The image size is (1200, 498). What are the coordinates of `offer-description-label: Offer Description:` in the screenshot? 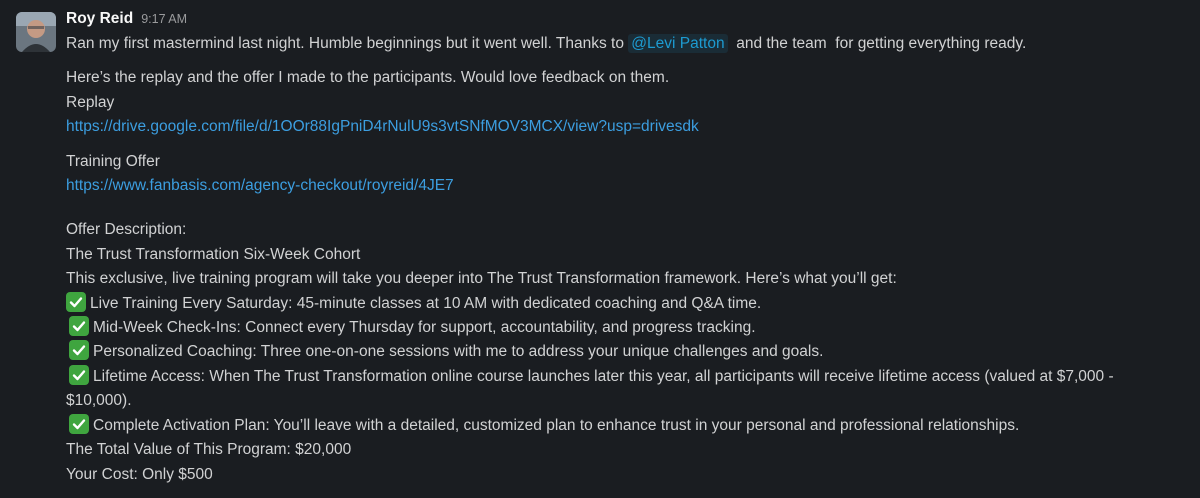 It's located at (126, 230).